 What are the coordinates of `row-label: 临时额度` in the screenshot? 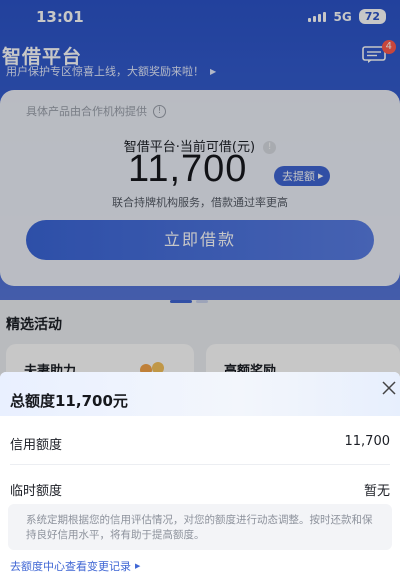 It's located at (36, 491).